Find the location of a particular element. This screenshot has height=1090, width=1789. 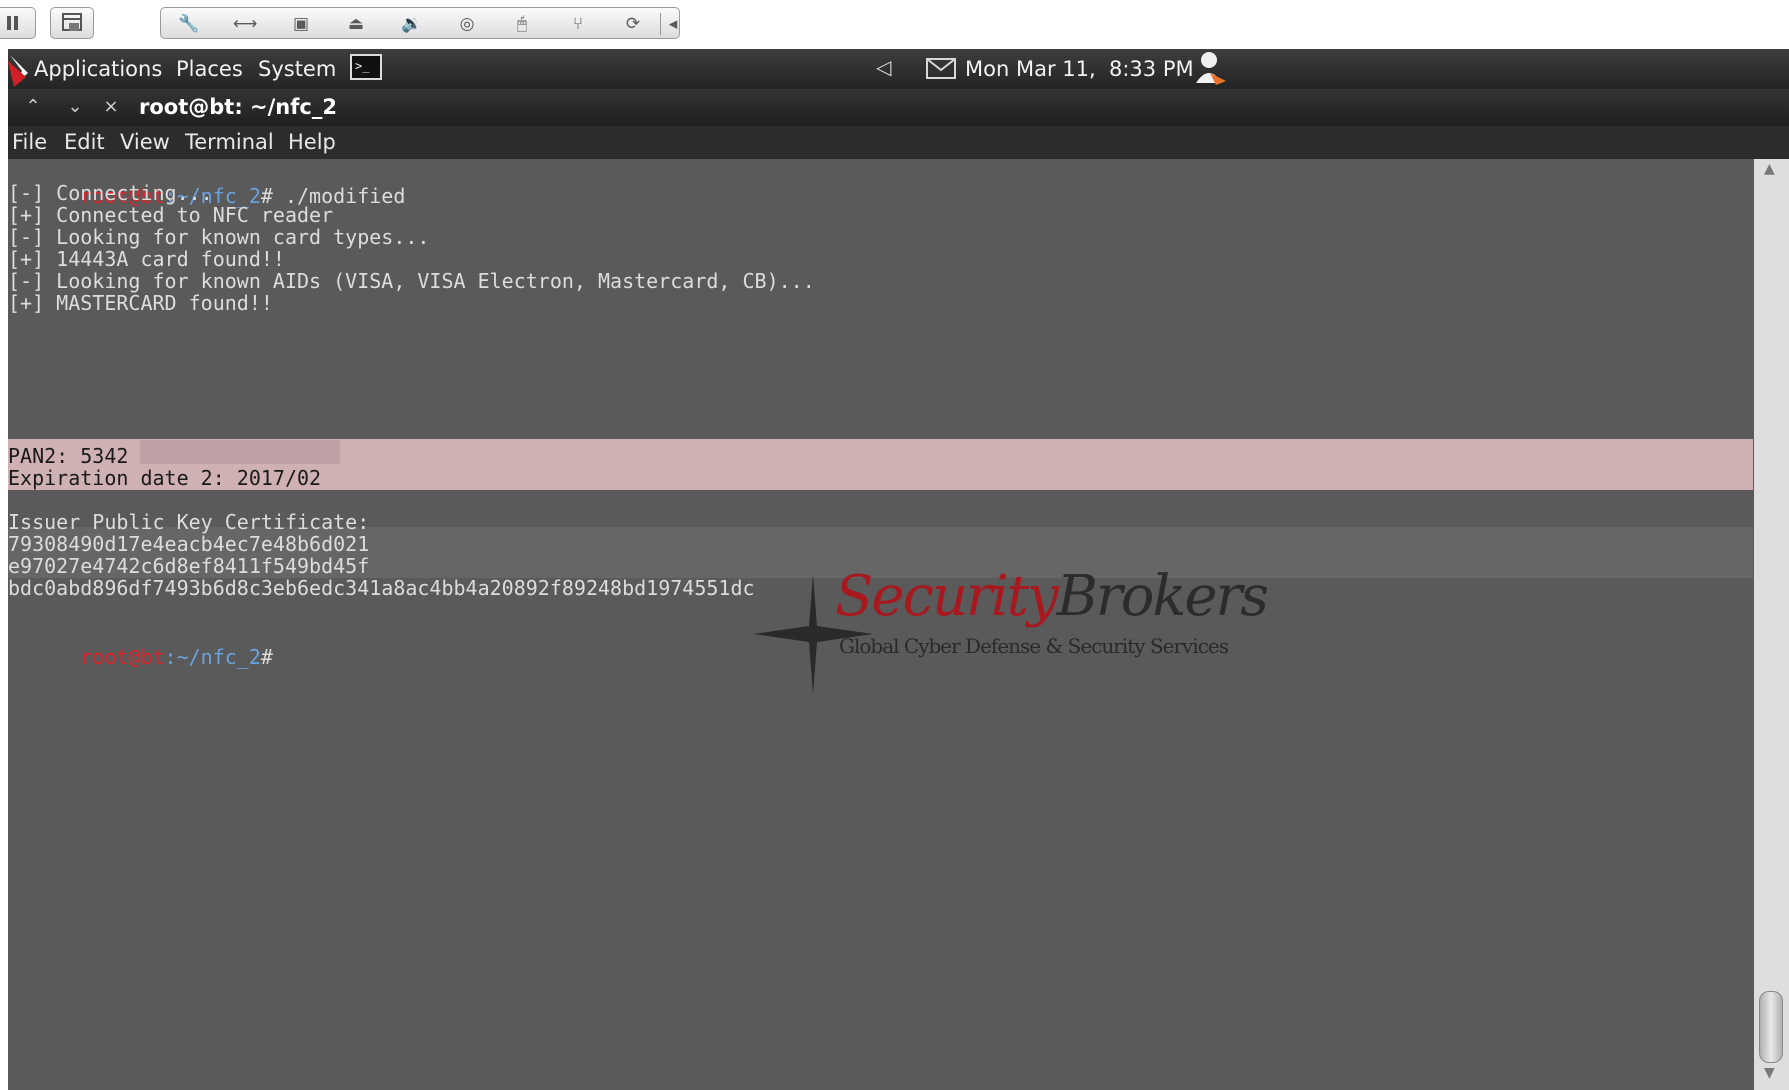

collapse-arrow-icon: ◂ is located at coordinates (672, 24).